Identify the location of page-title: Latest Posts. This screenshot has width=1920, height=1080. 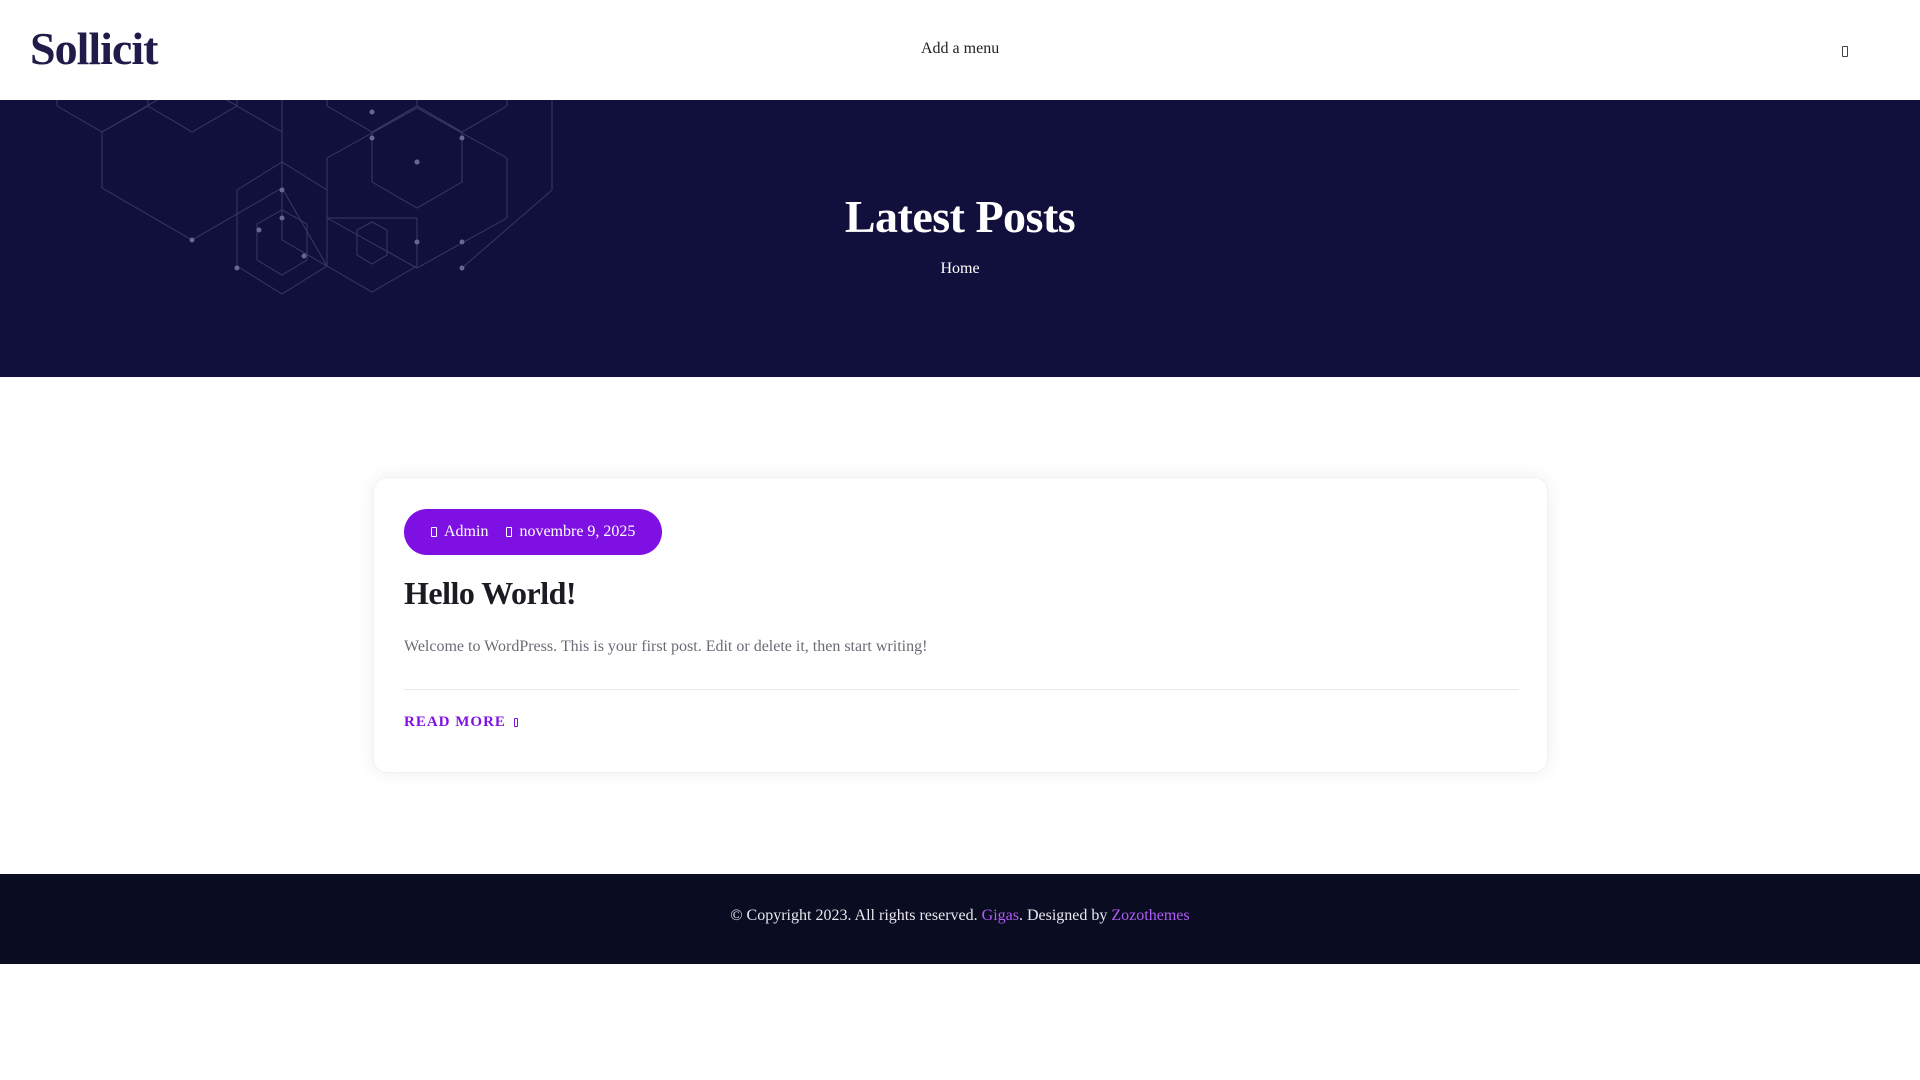
(960, 216).